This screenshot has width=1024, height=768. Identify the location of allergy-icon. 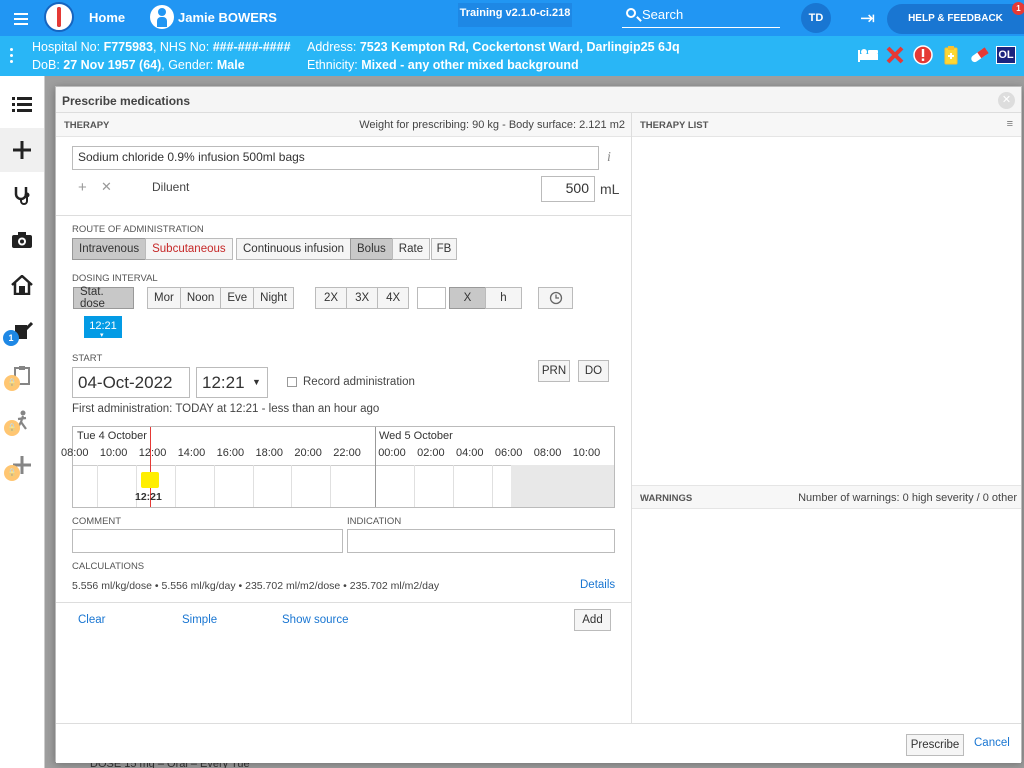
(951, 55).